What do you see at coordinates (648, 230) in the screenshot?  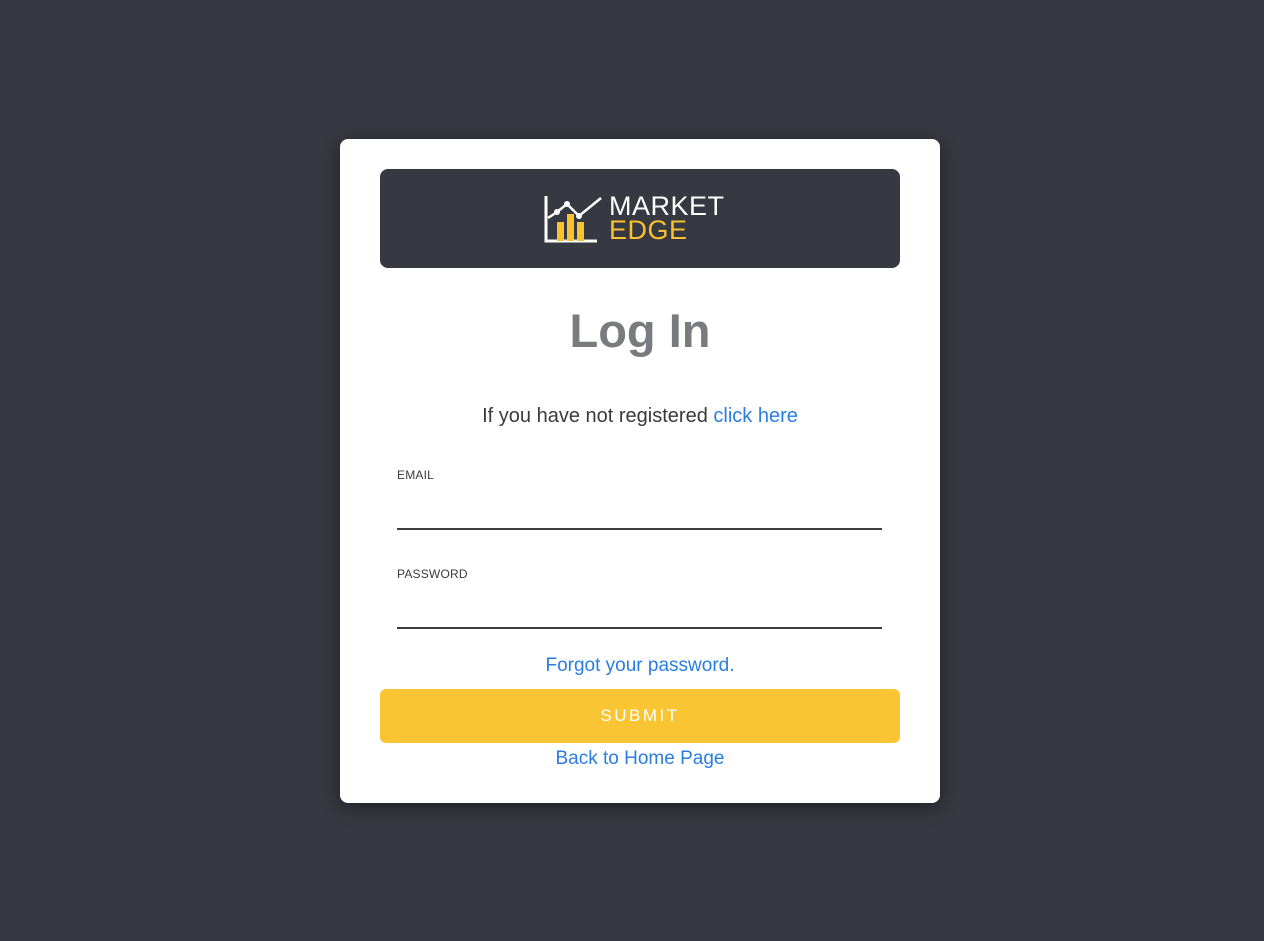 I see `logo-text-edge: EDGE` at bounding box center [648, 230].